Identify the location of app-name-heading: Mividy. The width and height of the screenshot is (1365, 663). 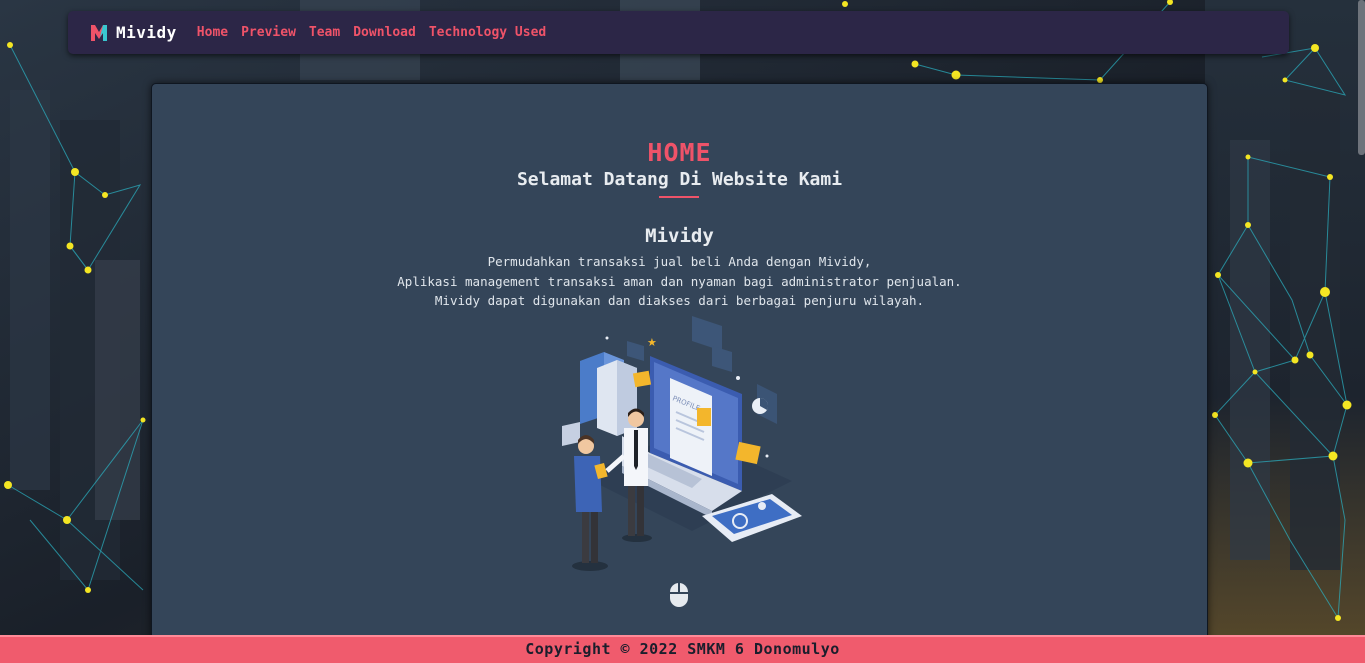
(679, 236).